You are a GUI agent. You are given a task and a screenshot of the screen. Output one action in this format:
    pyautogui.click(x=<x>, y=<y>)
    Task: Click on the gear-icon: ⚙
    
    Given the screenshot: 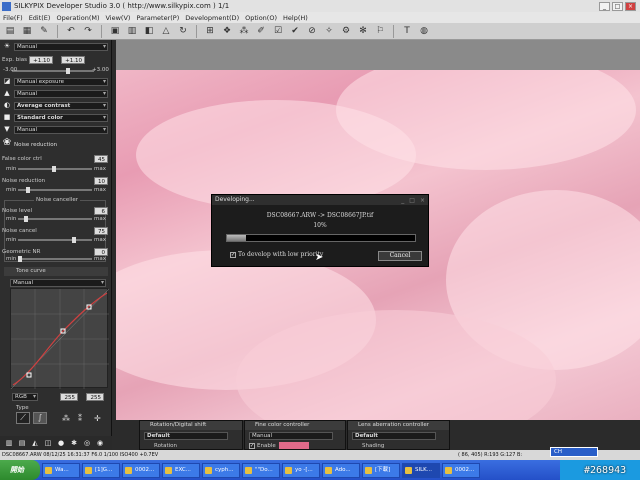 What is the action you would take?
    pyautogui.click(x=346, y=31)
    